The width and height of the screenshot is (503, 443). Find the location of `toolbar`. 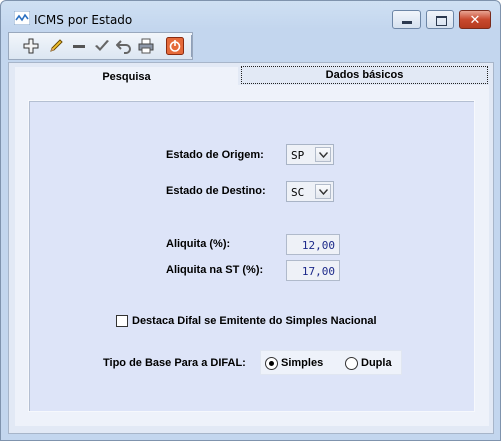

toolbar is located at coordinates (100, 46).